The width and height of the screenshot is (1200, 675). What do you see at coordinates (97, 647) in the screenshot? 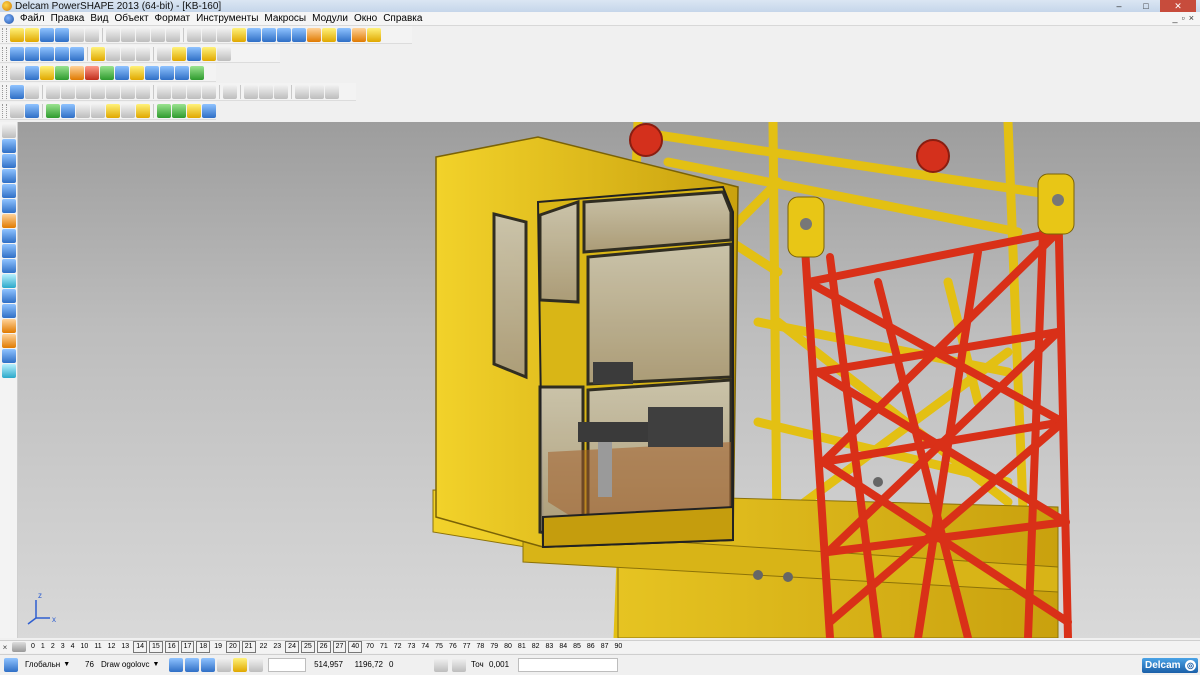
I see `level-button: 11` at bounding box center [97, 647].